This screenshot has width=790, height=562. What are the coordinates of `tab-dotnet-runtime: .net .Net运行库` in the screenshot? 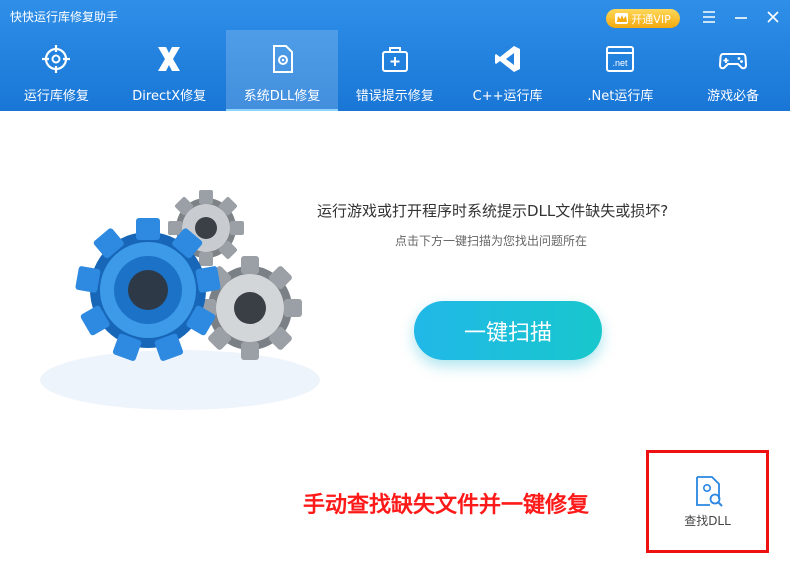 It's located at (620, 70).